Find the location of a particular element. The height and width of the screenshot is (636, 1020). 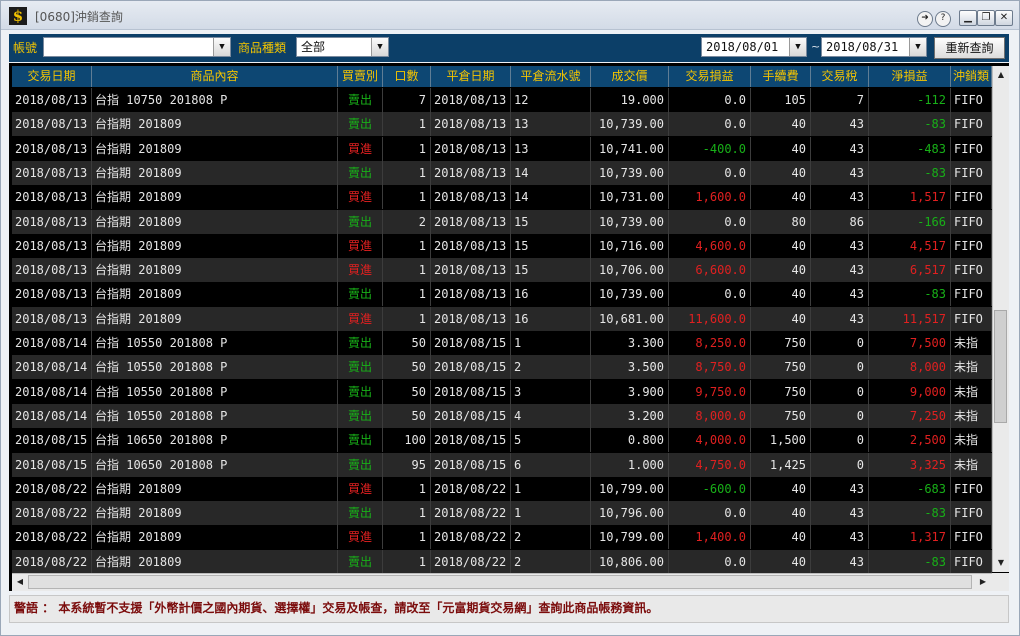

restore-pin-icon: ➜ is located at coordinates (925, 19).